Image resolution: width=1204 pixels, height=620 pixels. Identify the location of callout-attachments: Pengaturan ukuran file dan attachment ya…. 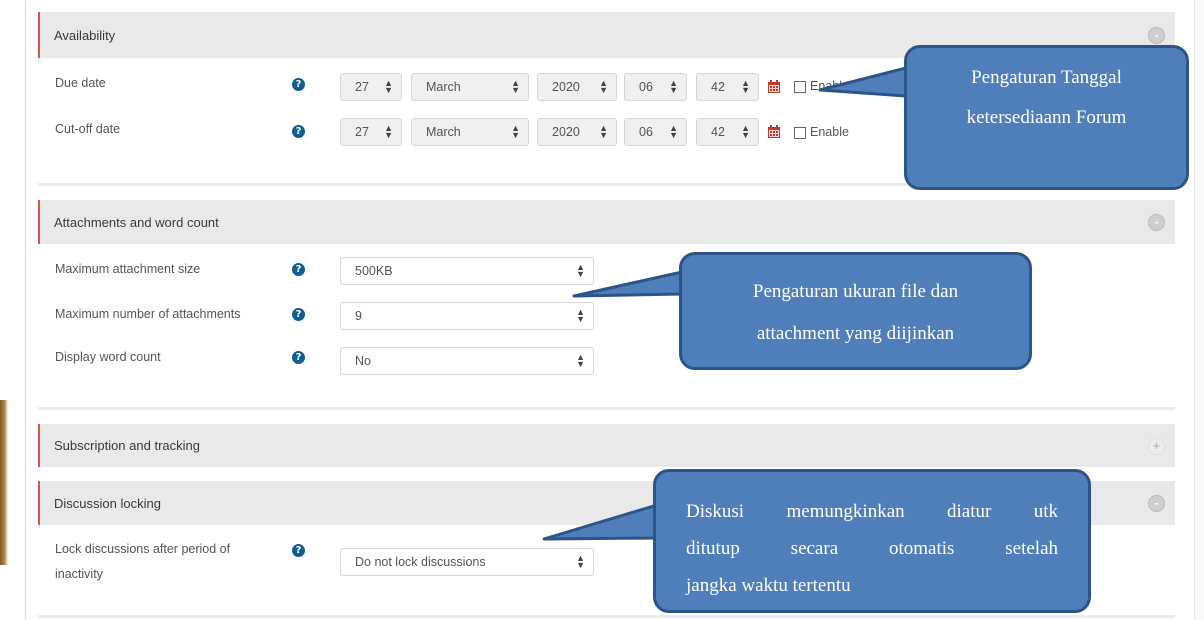
(855, 311).